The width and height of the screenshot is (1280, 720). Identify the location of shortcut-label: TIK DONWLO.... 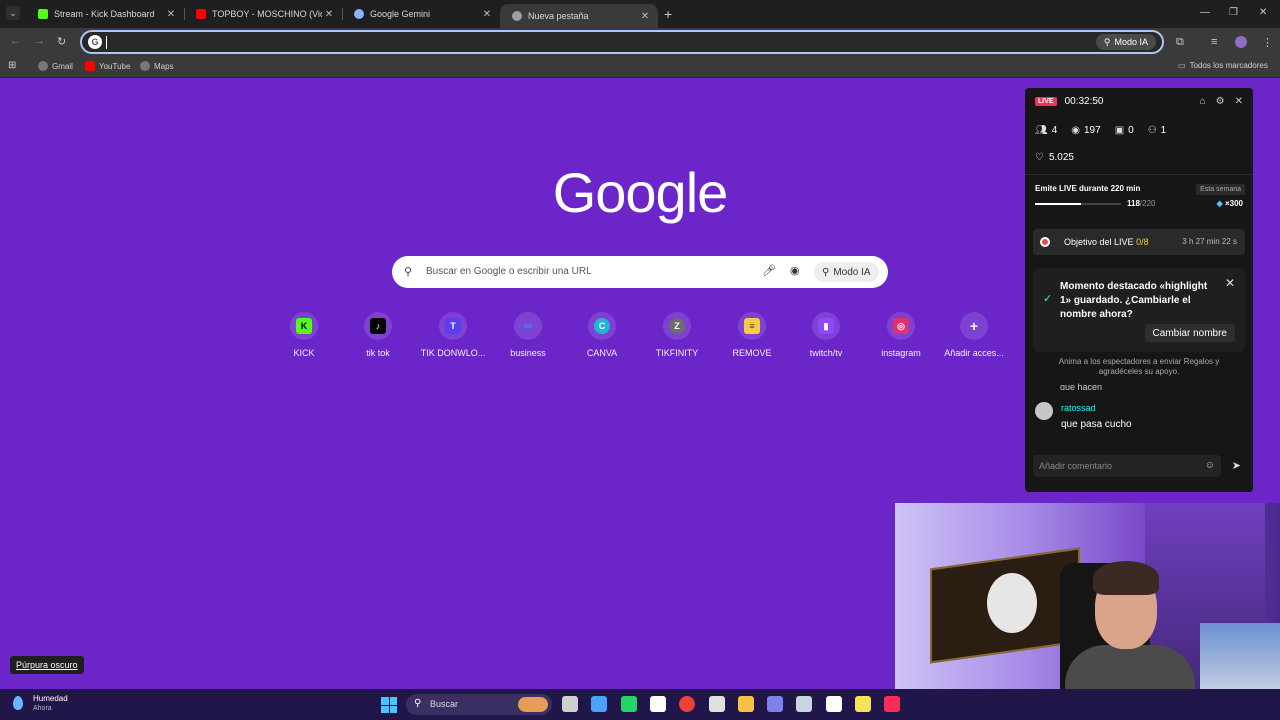
(453, 353).